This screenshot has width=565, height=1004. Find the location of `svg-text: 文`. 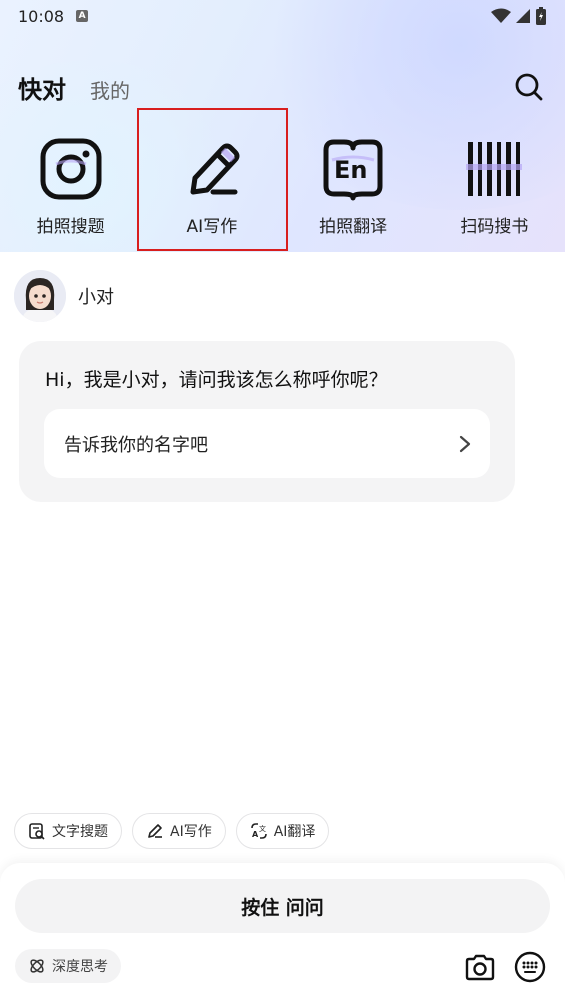

svg-text: 文 is located at coordinates (262, 828).